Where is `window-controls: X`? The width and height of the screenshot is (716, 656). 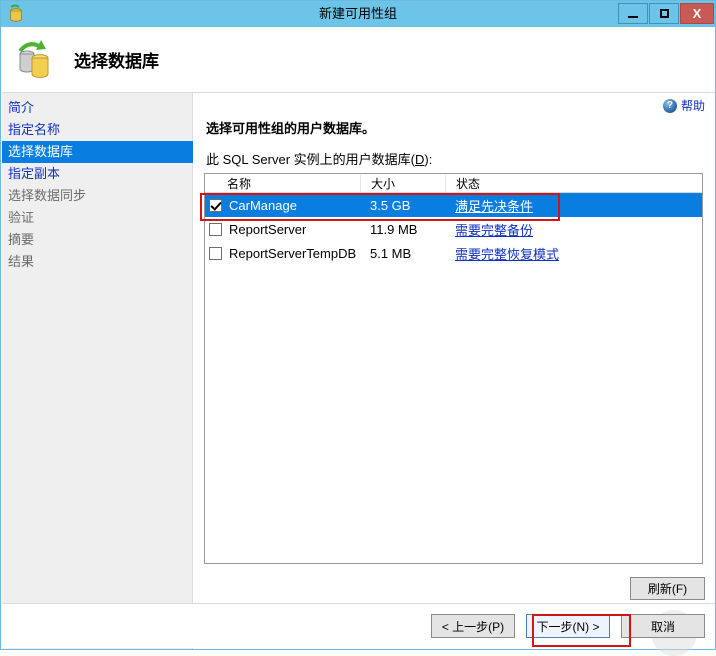
window-controls: X is located at coordinates (666, 13).